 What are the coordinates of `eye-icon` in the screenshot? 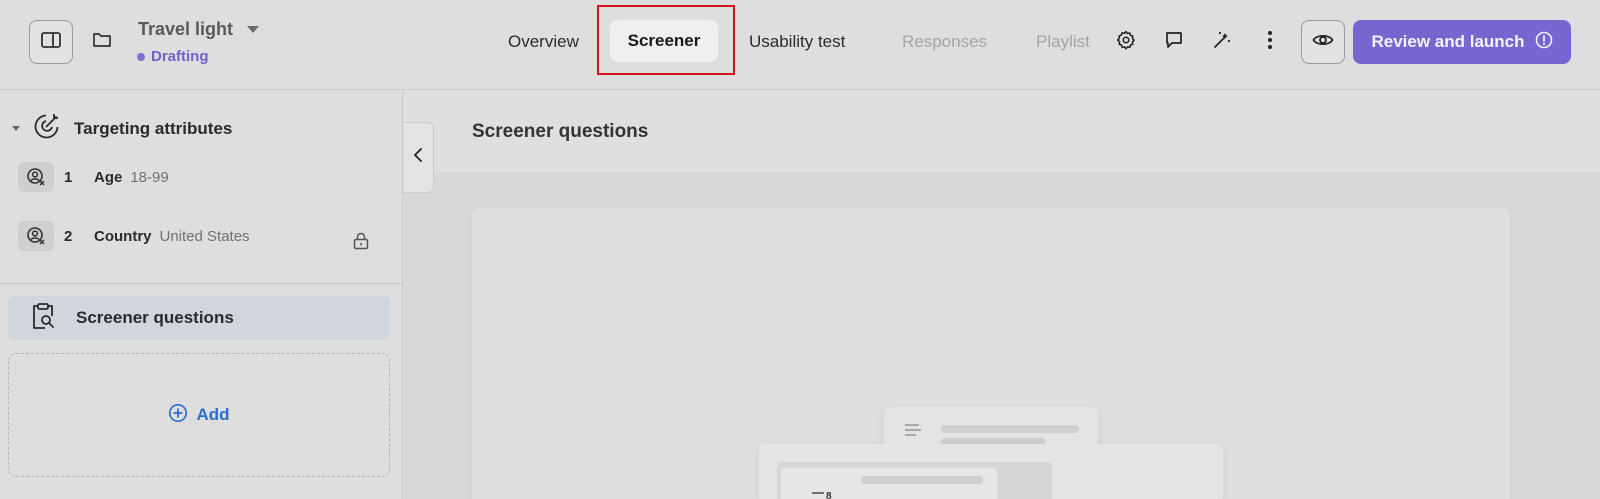 It's located at (1323, 42).